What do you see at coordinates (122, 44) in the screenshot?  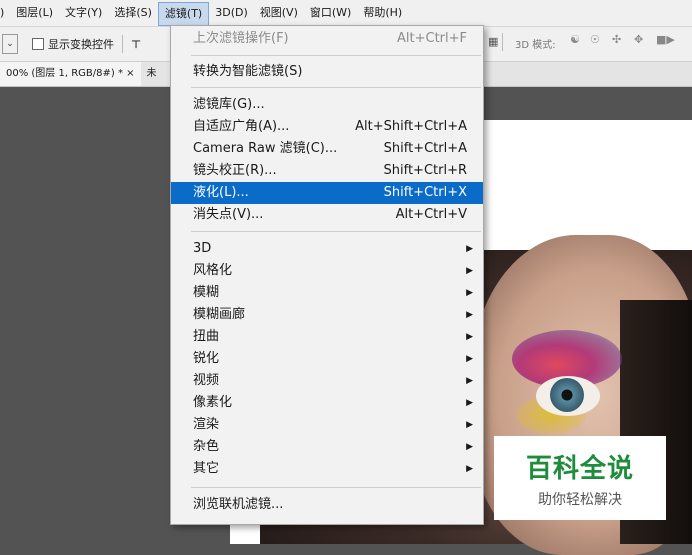 I see `separator` at bounding box center [122, 44].